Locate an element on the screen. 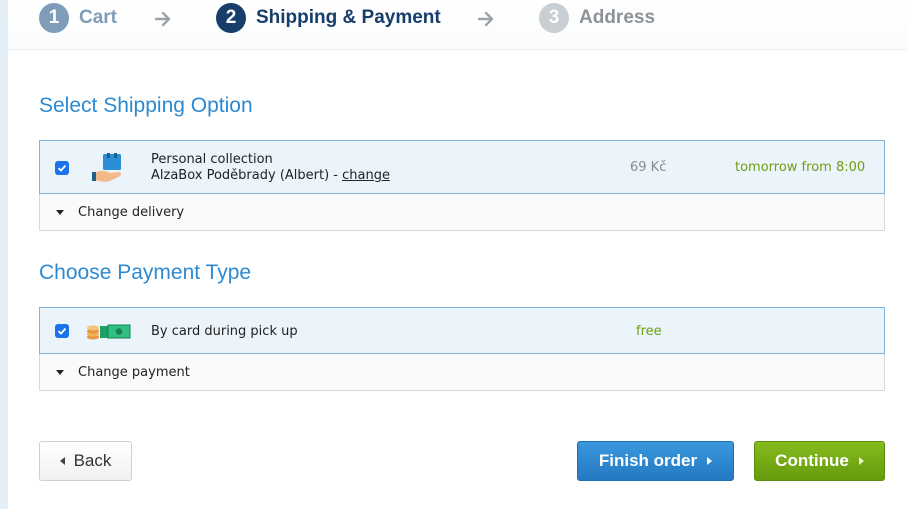 Image resolution: width=907 pixels, height=509 pixels. payment-price: free is located at coordinates (649, 331).